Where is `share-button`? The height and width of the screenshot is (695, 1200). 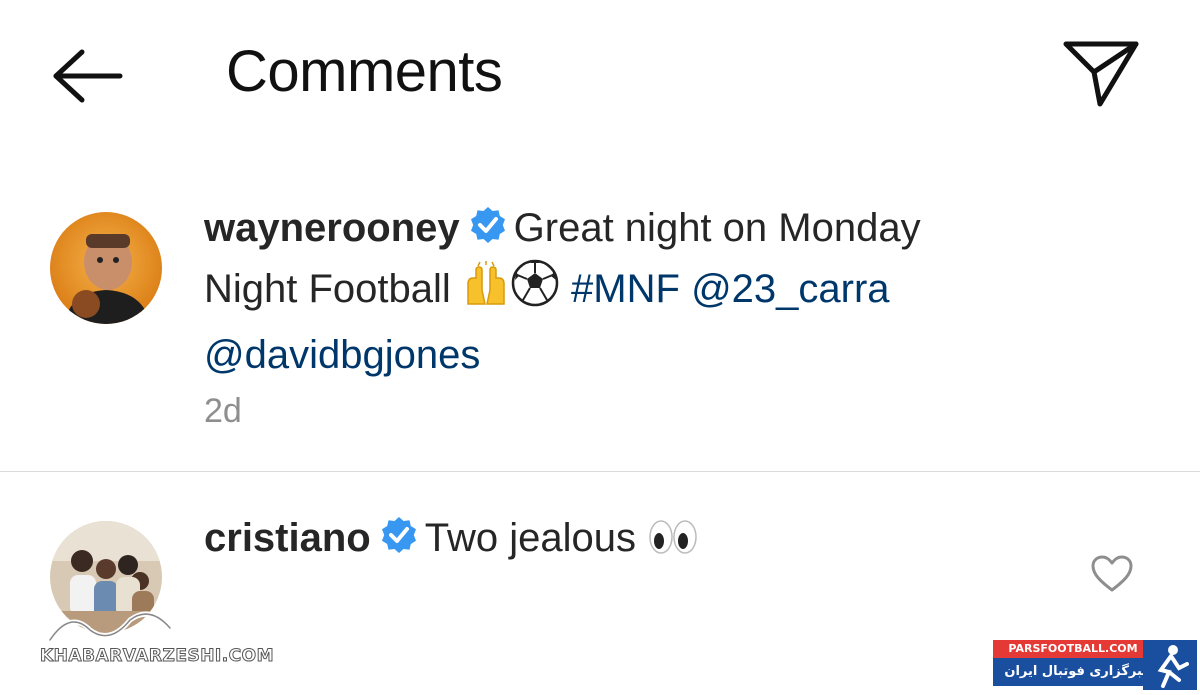 share-button is located at coordinates (1101, 74).